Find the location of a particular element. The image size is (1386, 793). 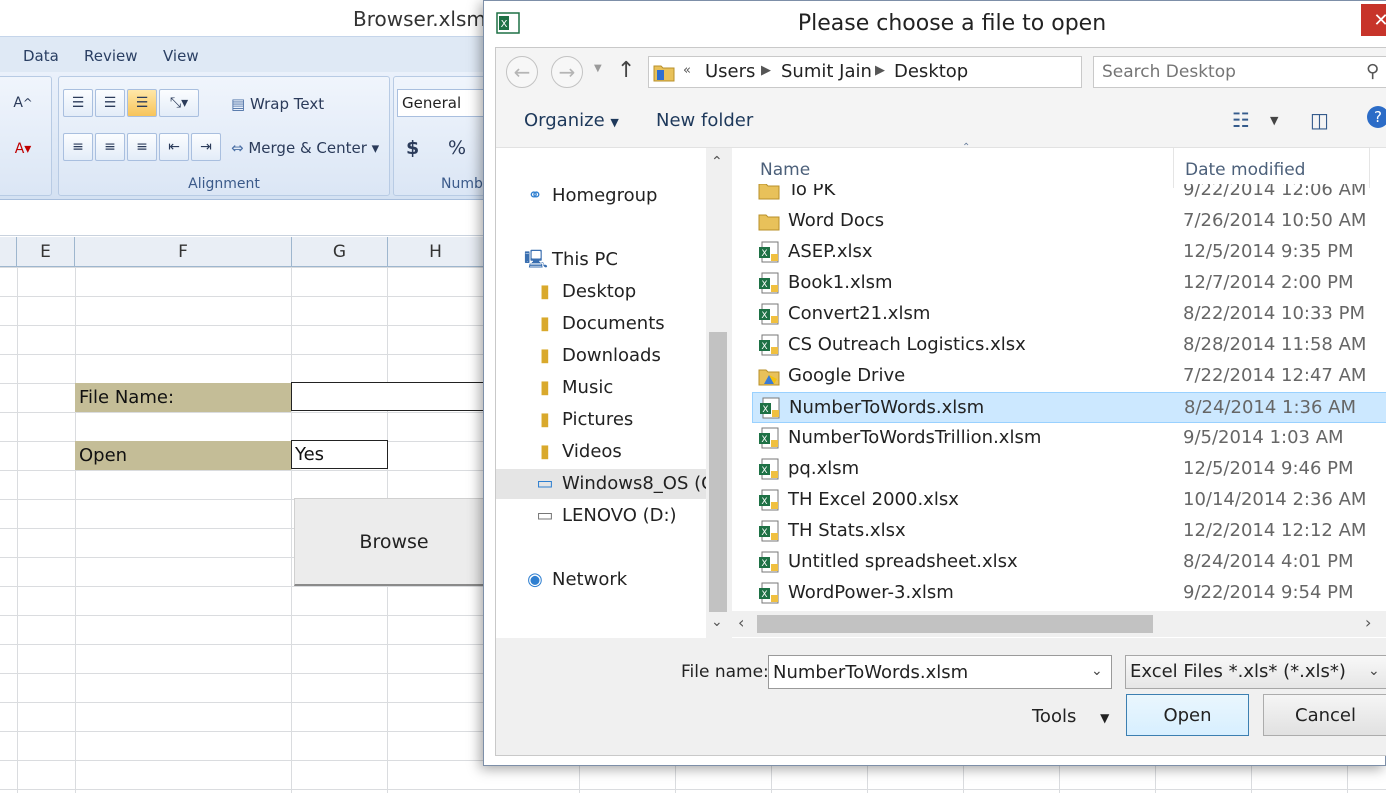

column-date-modified: Date modified is located at coordinates (1245, 170).